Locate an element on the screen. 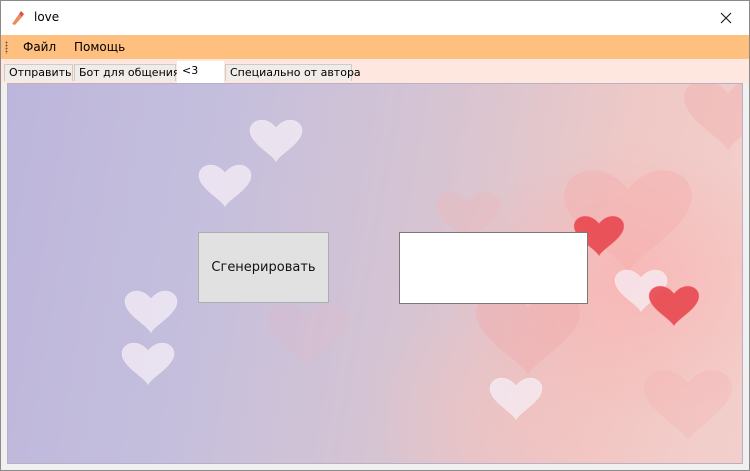  tab-chat-bot: Бот для общения is located at coordinates (127, 72).